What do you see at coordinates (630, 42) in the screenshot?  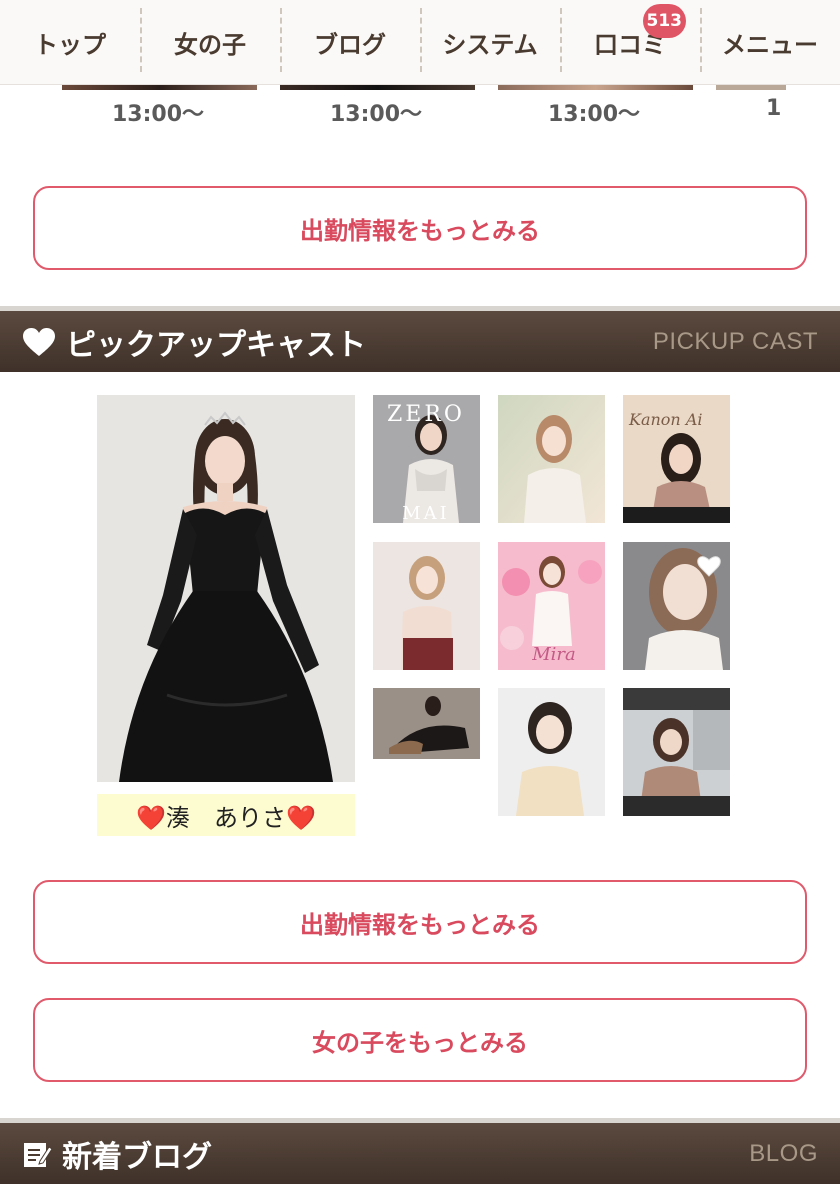 I see `nav-reviews: 口コミ 513` at bounding box center [630, 42].